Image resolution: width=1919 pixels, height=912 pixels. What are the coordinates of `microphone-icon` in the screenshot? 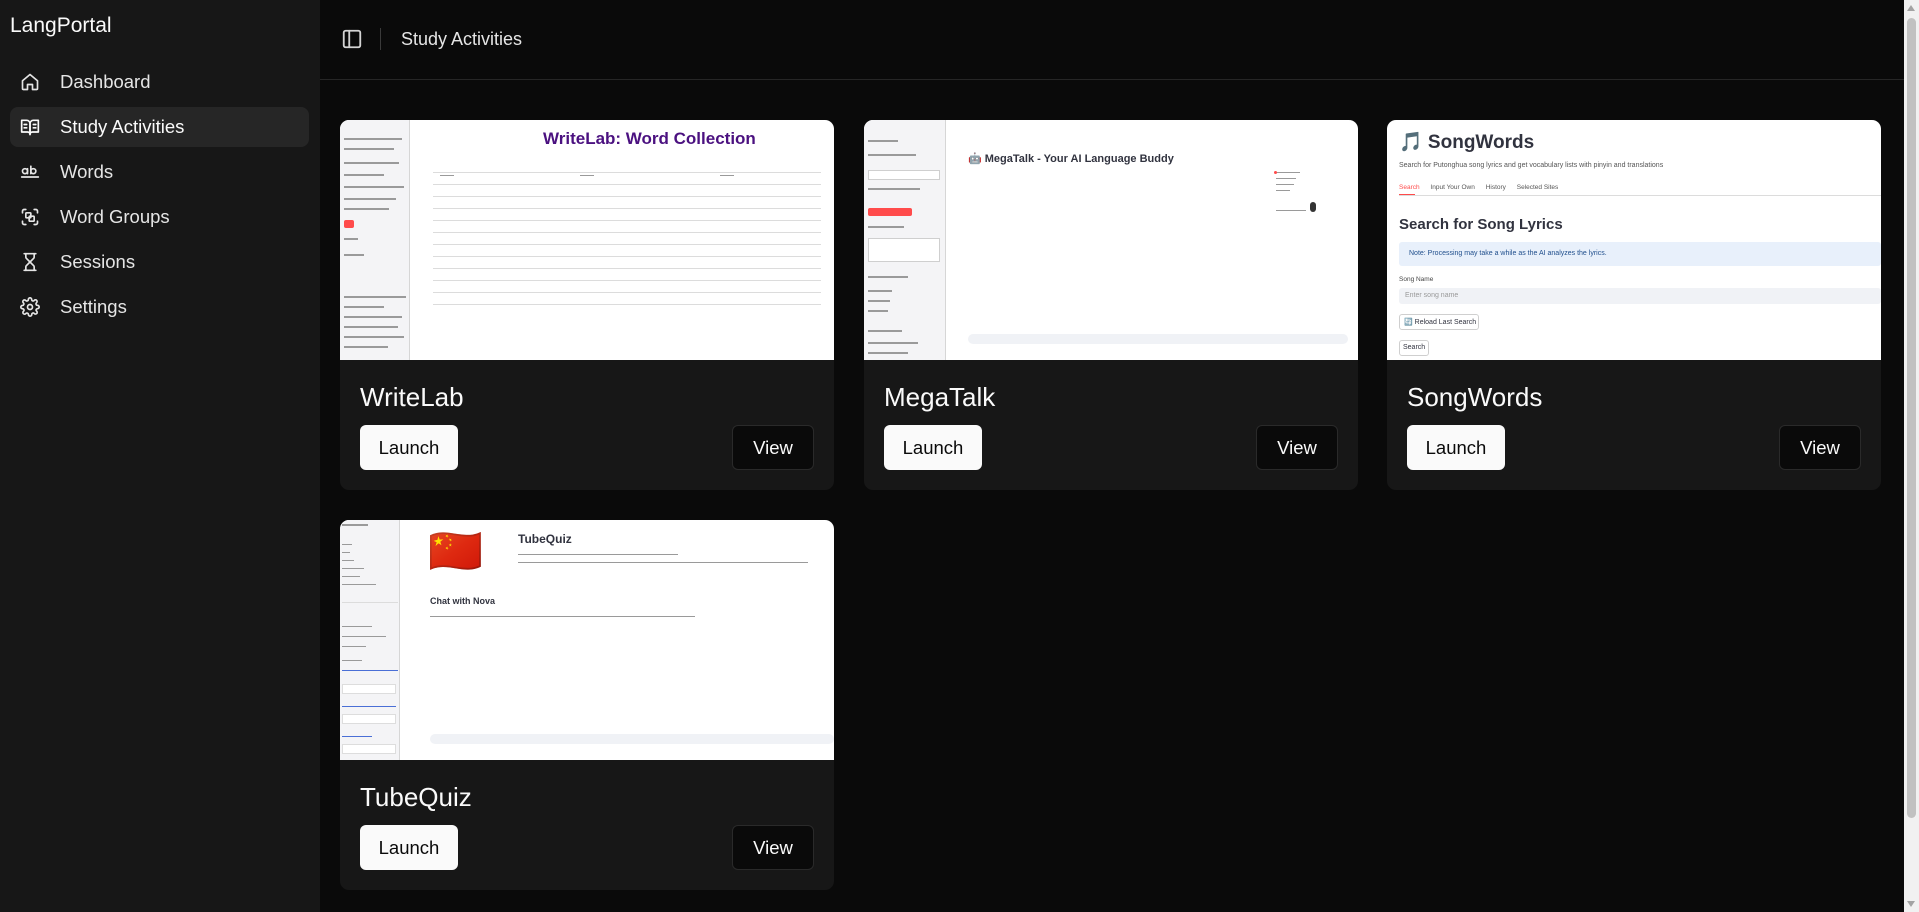 It's located at (1313, 207).